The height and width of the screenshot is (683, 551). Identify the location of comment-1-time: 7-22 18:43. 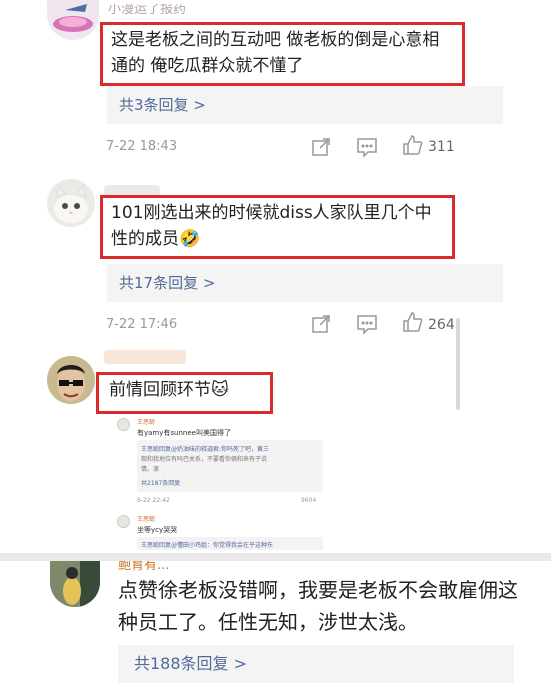
(142, 146).